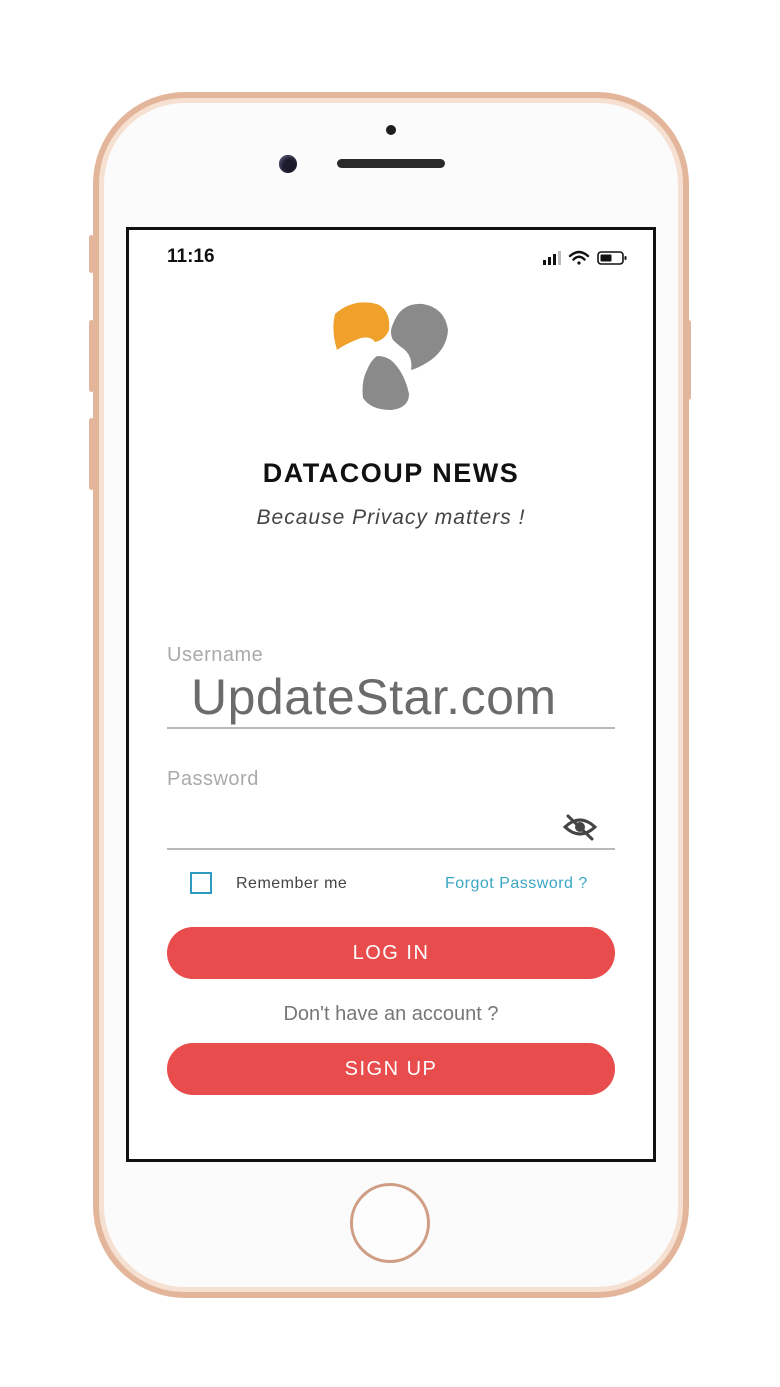 The width and height of the screenshot is (780, 1387). Describe the element at coordinates (191, 256) in the screenshot. I see `status-time: 11:16` at that location.